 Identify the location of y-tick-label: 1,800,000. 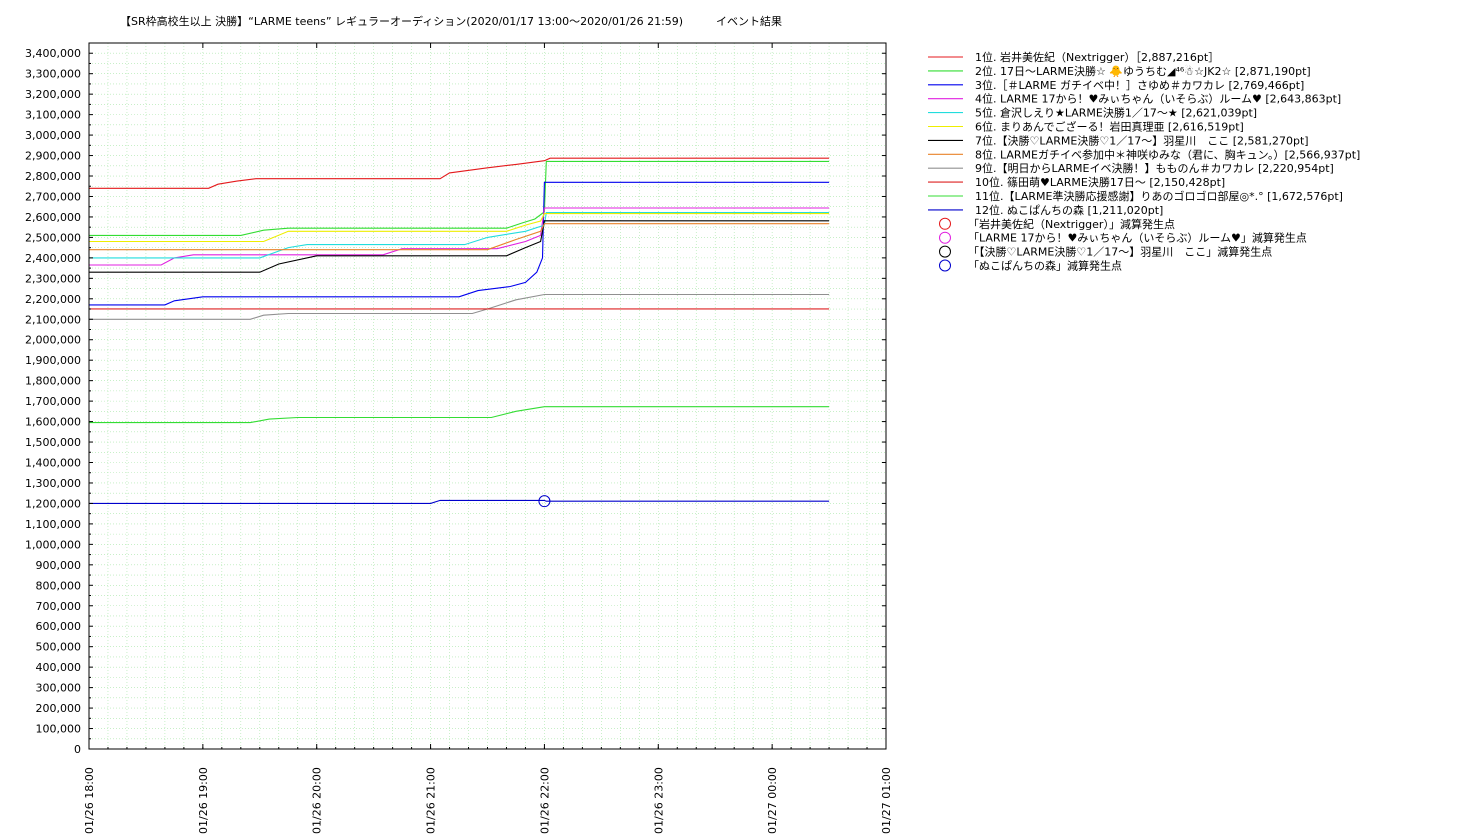
(53, 381).